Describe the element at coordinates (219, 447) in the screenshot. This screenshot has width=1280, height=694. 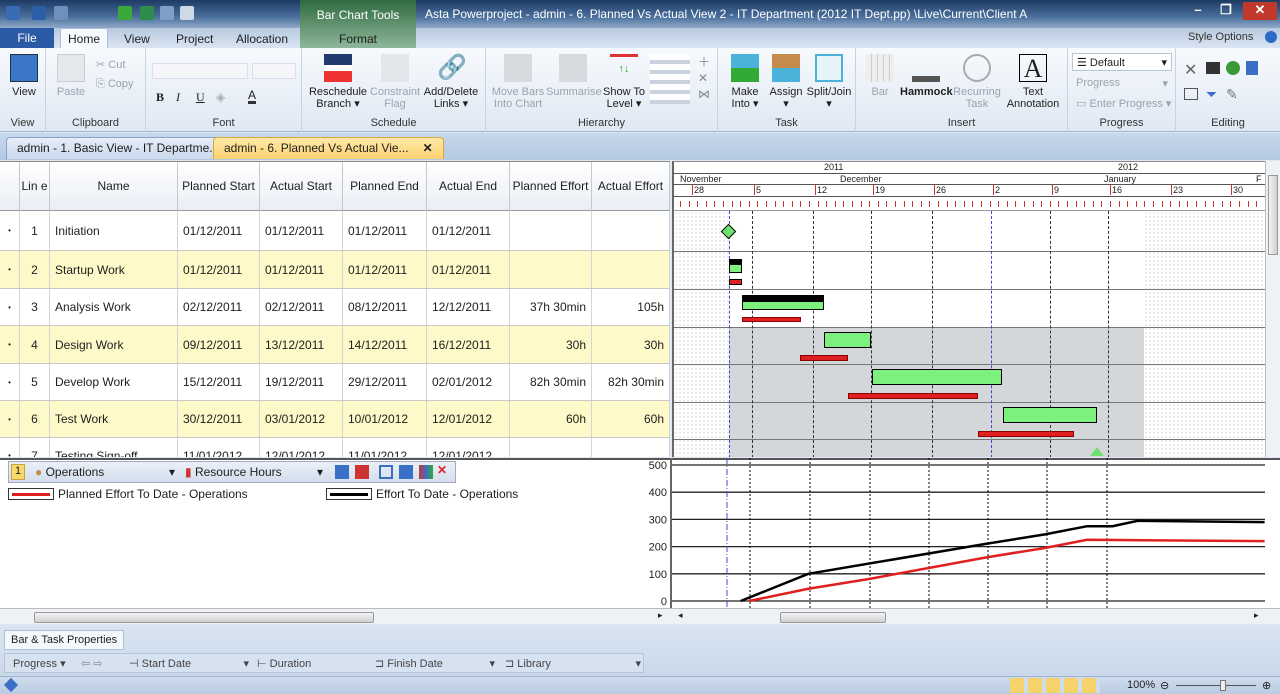
I see `cell-ps: 11/01/2012` at that location.